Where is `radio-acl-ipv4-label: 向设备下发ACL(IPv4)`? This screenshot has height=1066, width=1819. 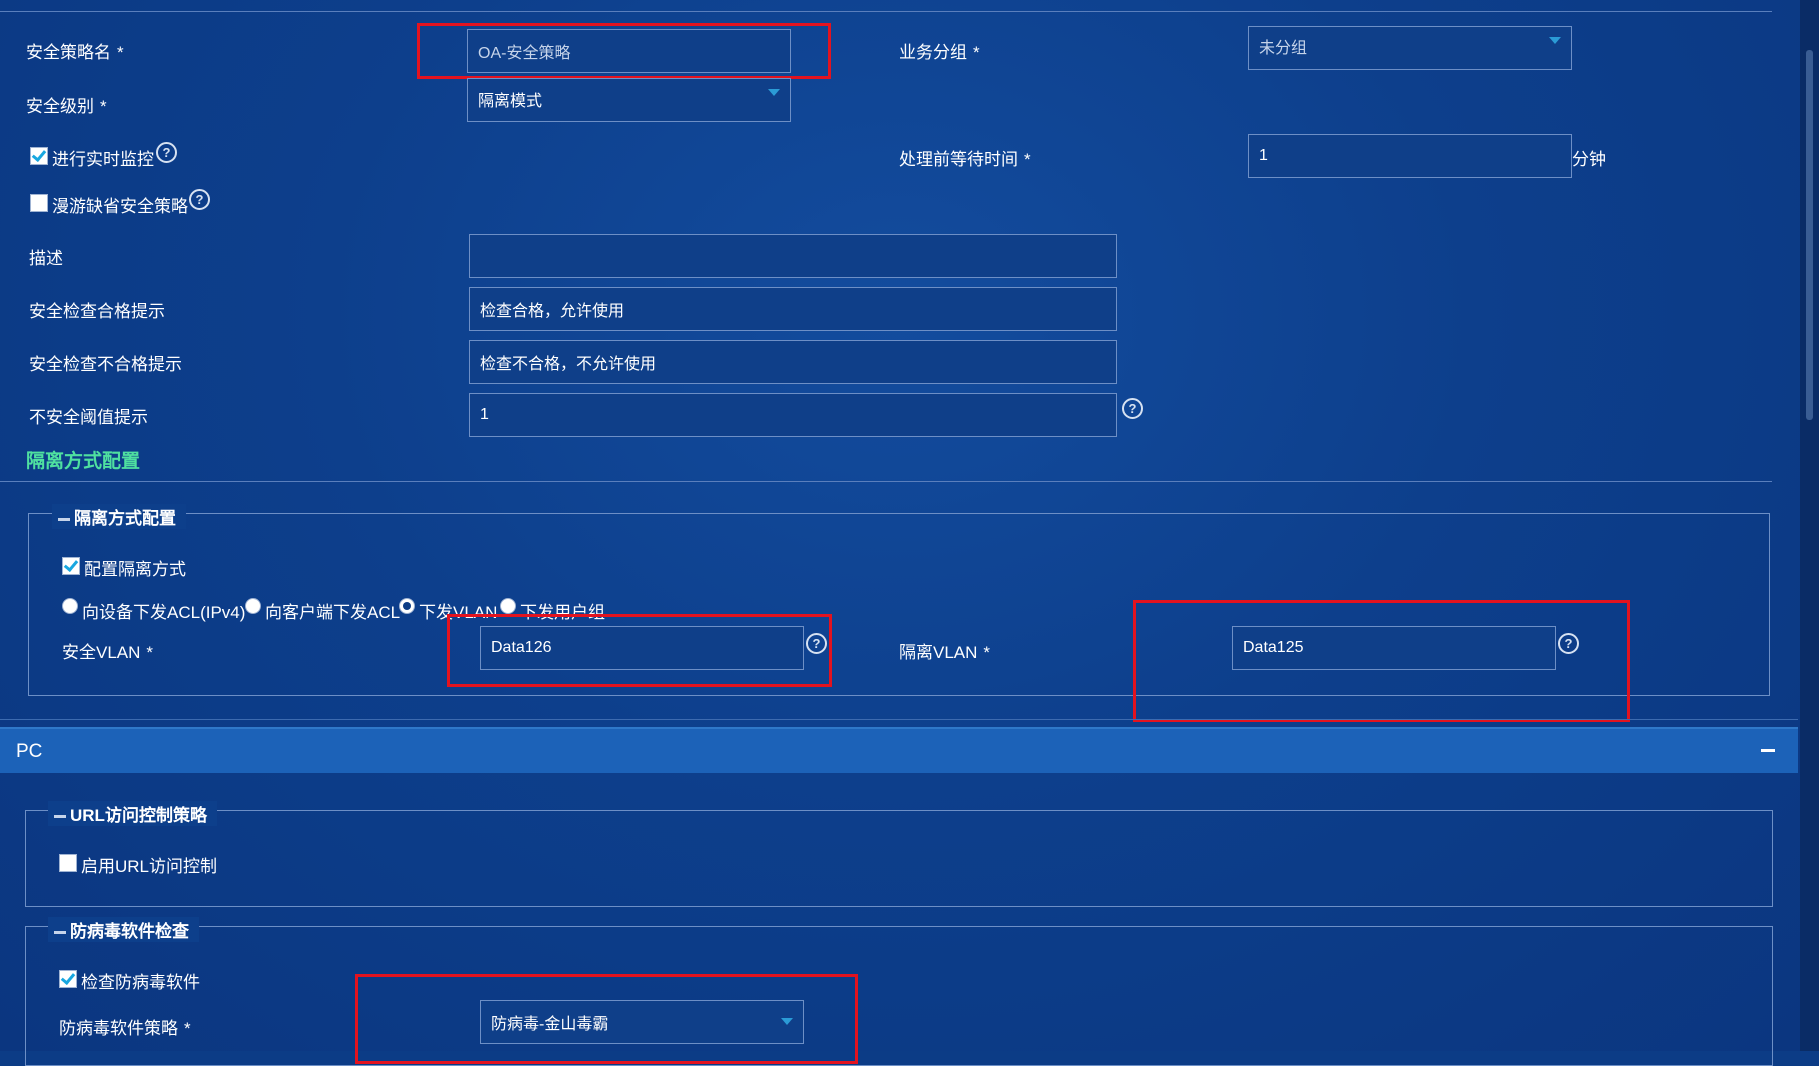 radio-acl-ipv4-label: 向设备下发ACL(IPv4) is located at coordinates (164, 612).